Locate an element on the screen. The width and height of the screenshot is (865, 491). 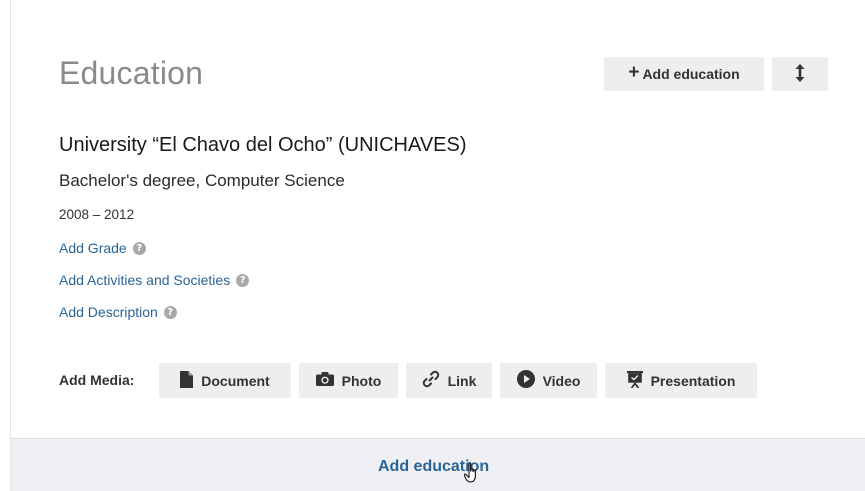
reorder-button is located at coordinates (800, 74).